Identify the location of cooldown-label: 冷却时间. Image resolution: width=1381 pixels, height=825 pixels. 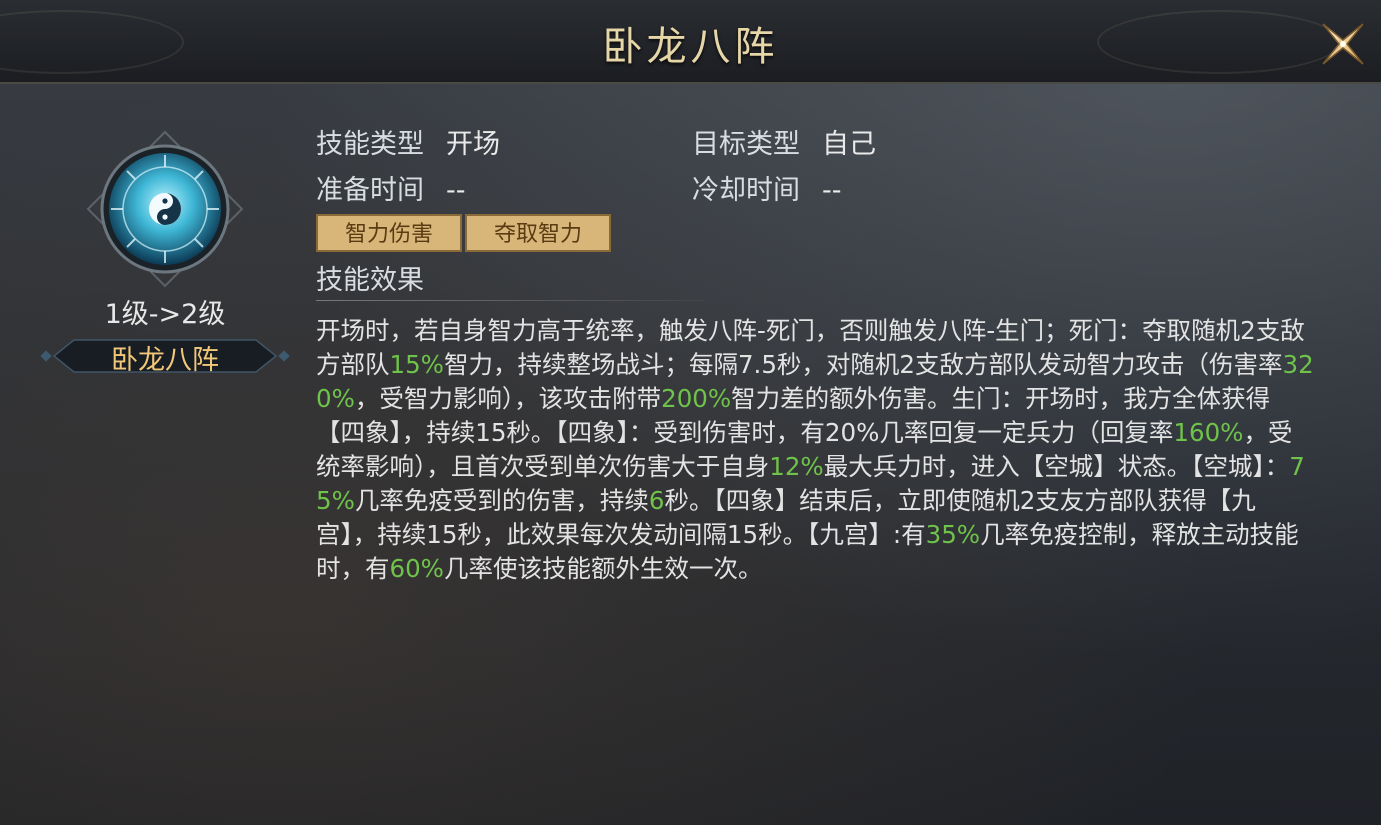
(746, 190).